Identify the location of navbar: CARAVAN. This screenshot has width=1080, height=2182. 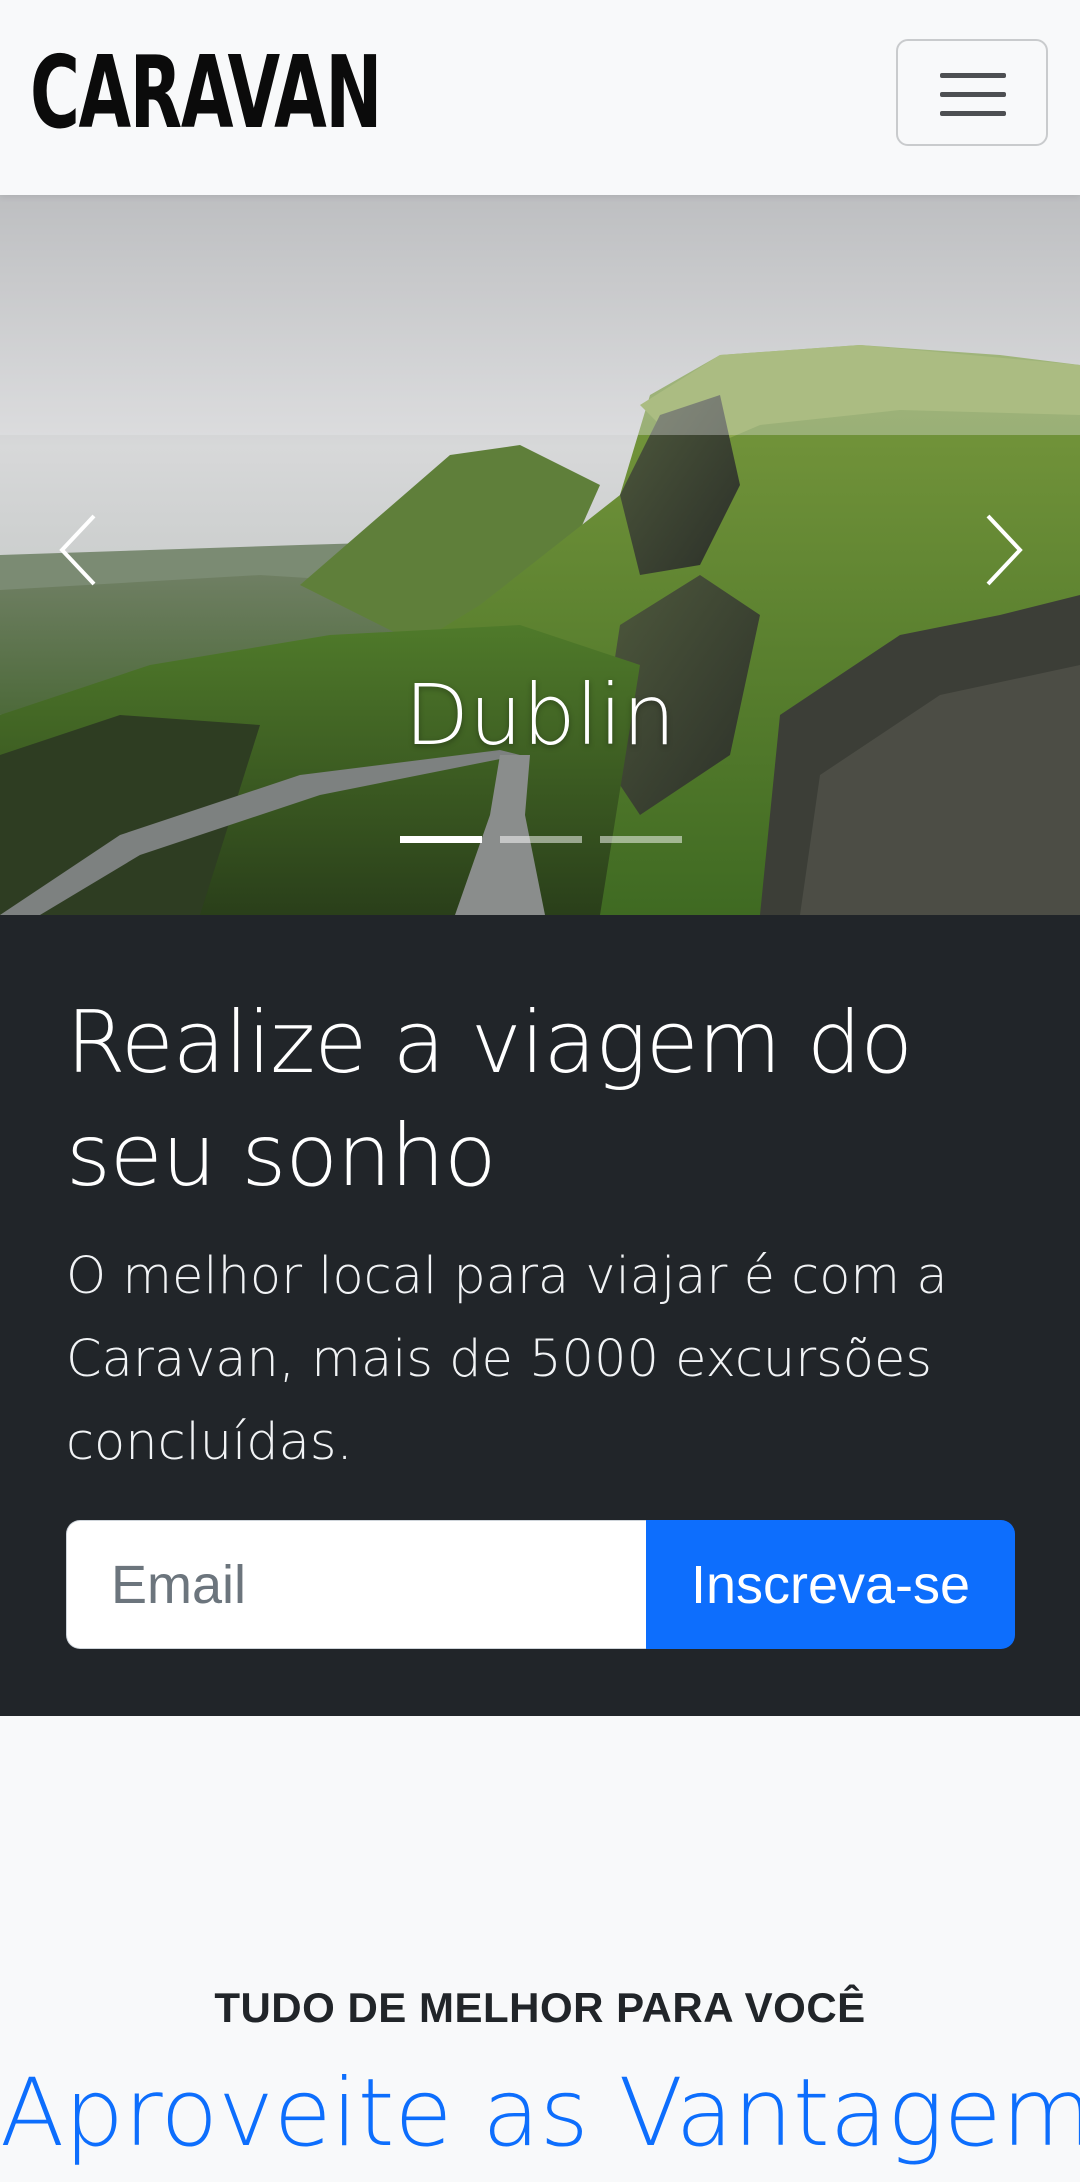
(540, 97).